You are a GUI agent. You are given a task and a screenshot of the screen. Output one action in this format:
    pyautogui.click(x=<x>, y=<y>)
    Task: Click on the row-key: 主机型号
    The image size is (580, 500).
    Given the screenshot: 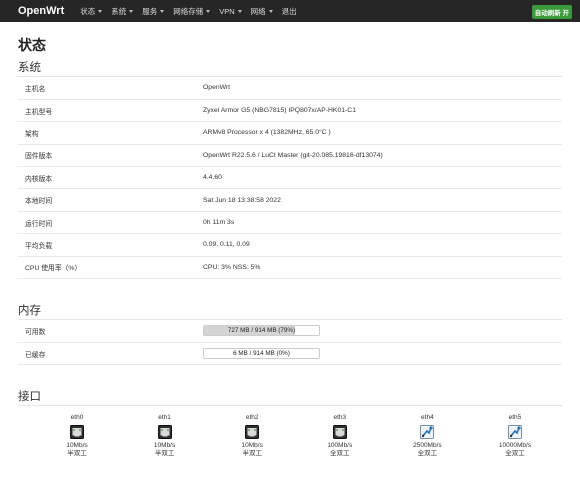 What is the action you would take?
    pyautogui.click(x=107, y=111)
    